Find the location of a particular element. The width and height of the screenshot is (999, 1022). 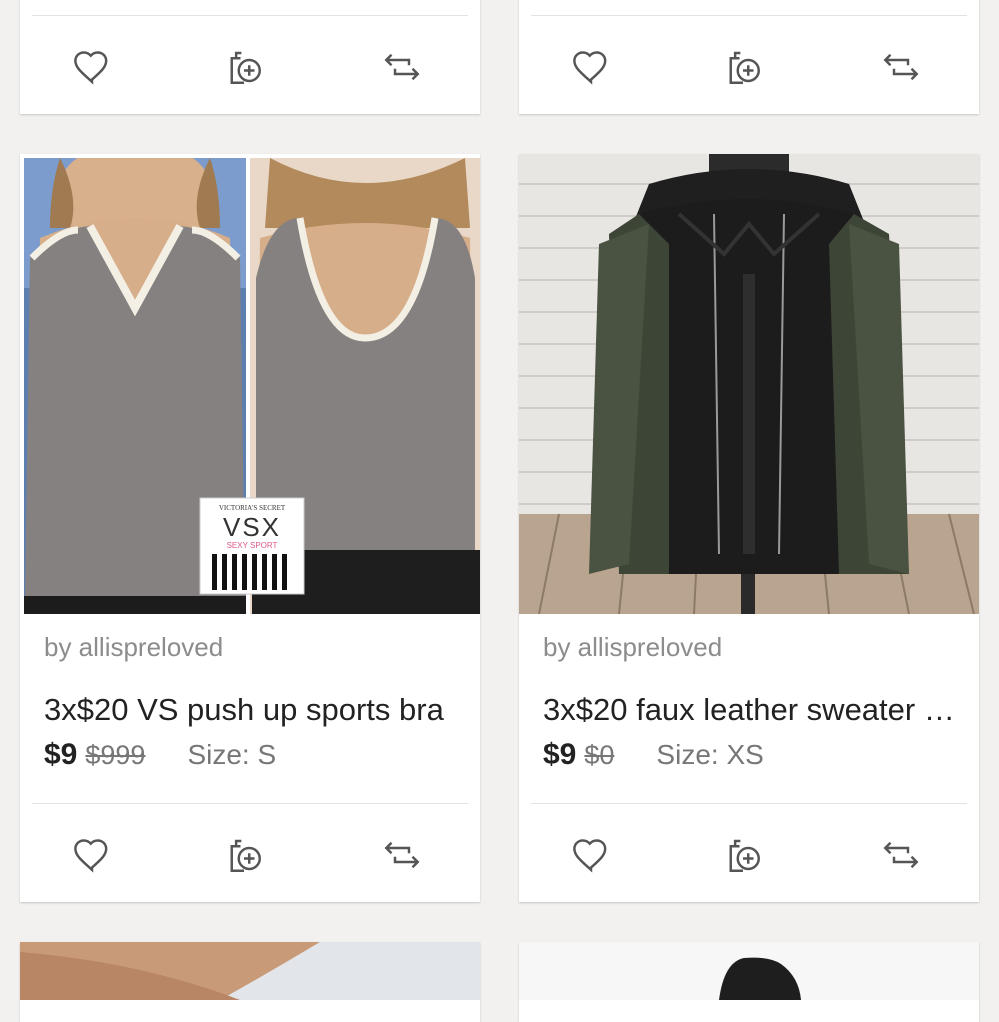

listing-title: 3x$20 VS push up sports bra is located at coordinates (253, 710).